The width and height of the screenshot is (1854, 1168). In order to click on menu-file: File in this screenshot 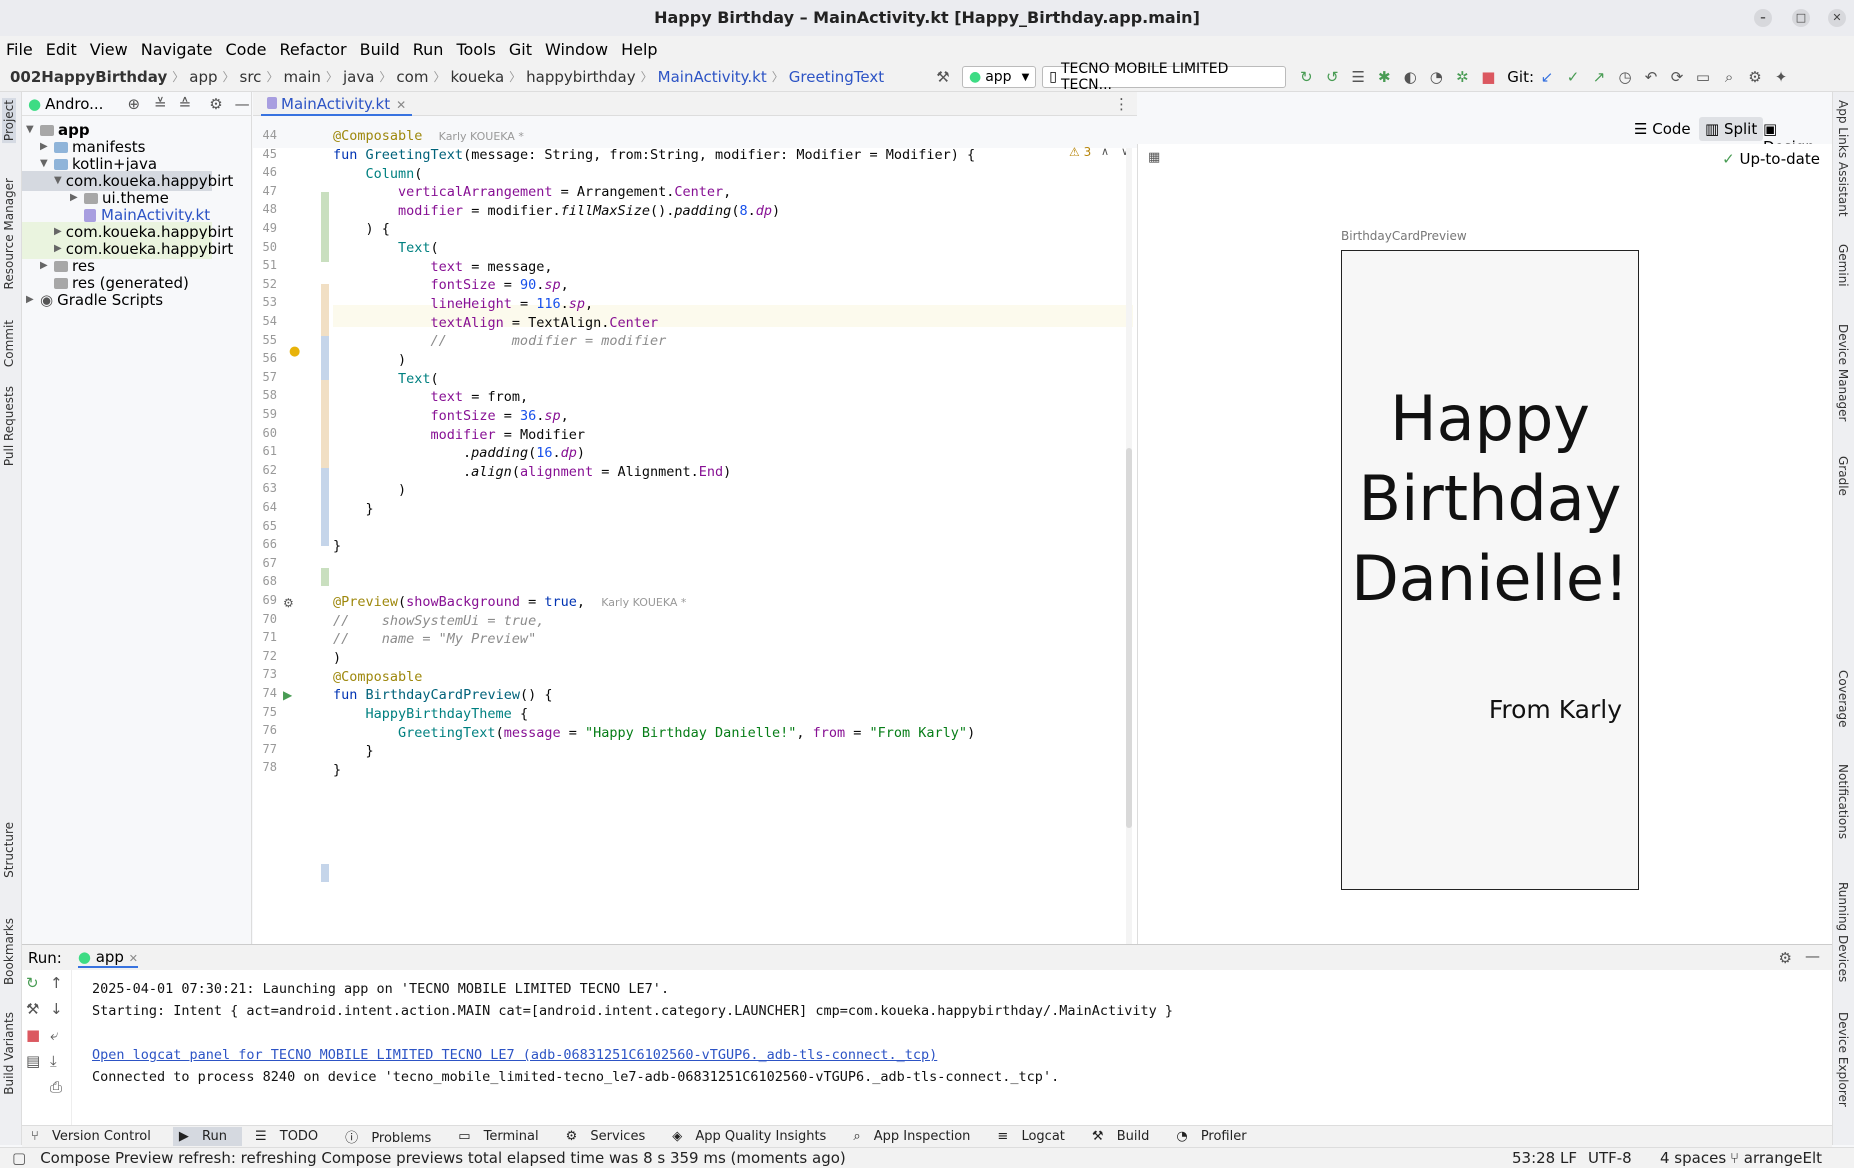, I will do `click(19, 49)`.